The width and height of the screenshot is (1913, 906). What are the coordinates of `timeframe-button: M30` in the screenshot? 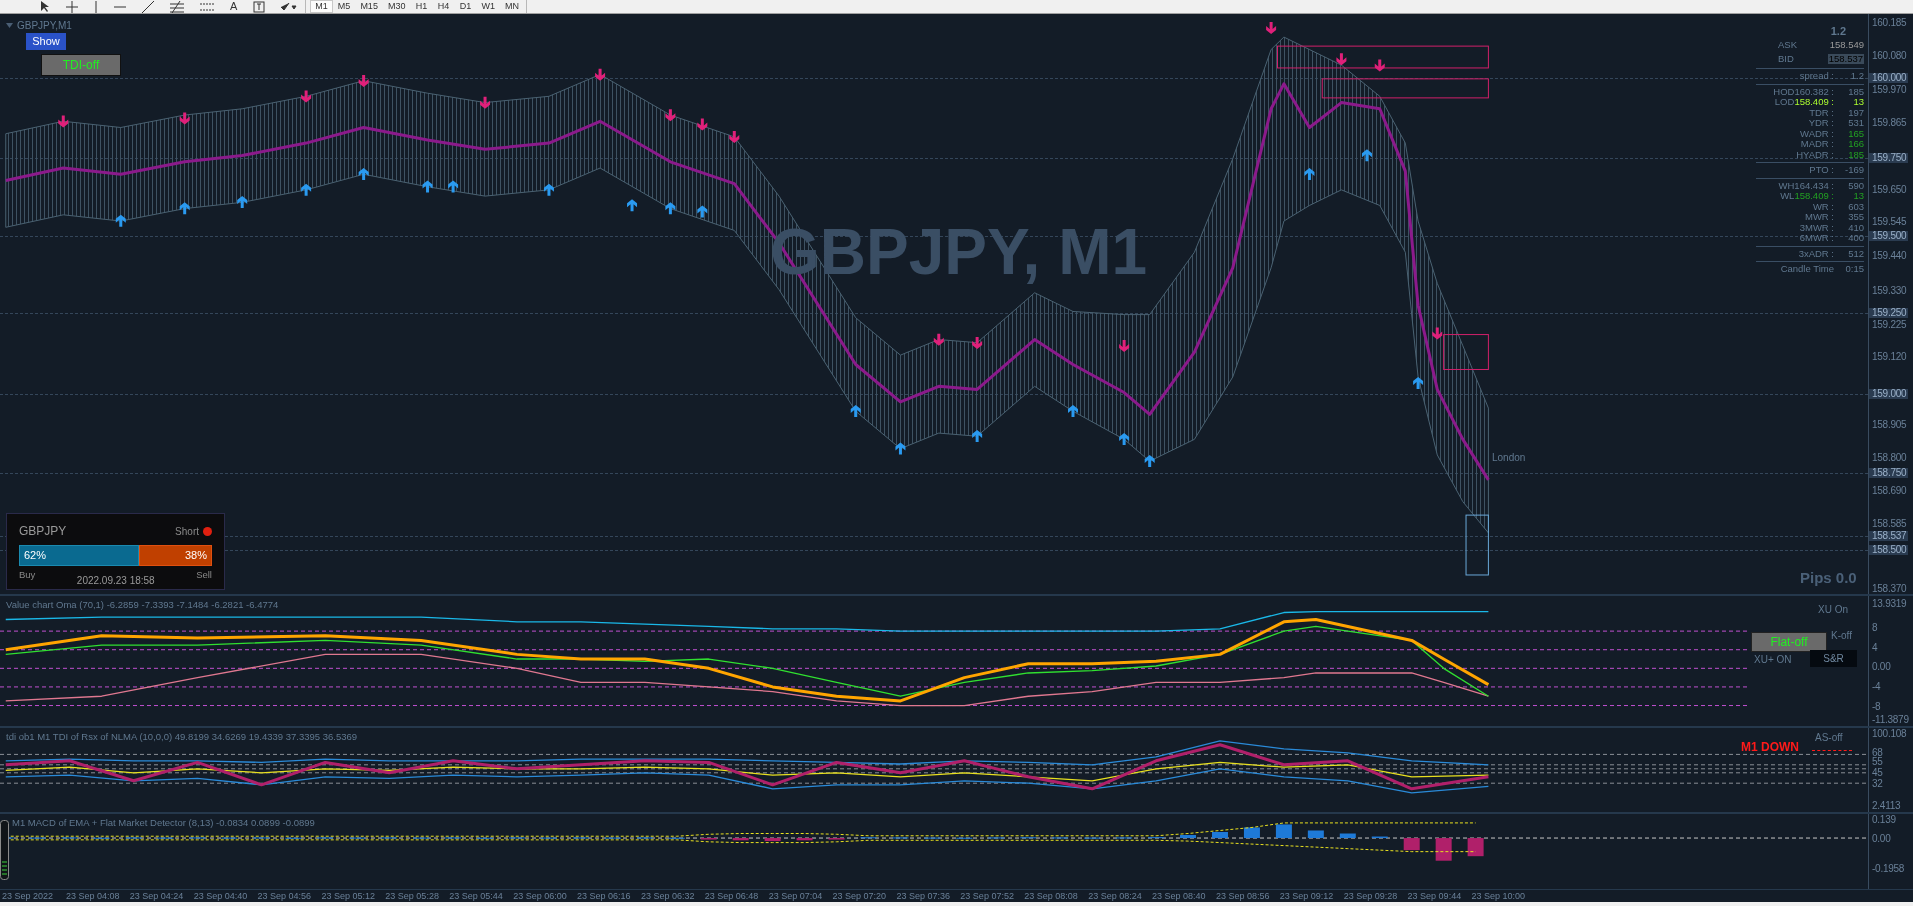 It's located at (396, 6).